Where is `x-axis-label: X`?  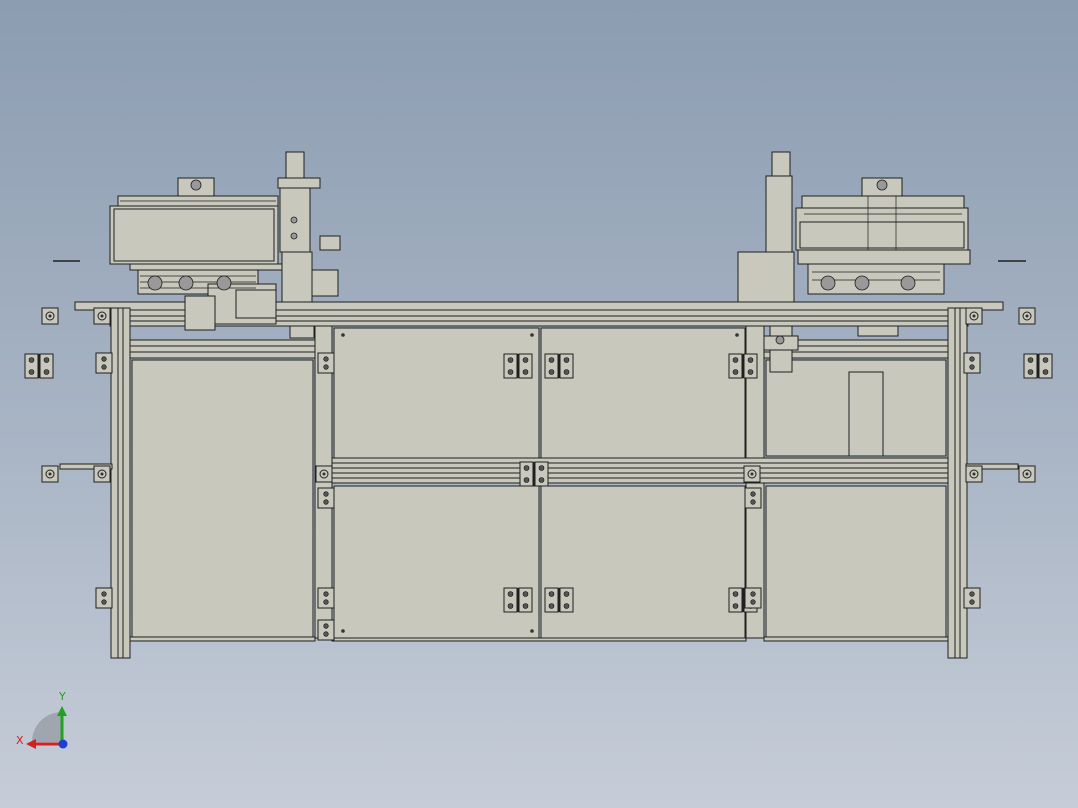
x-axis-label: X is located at coordinates (20, 740).